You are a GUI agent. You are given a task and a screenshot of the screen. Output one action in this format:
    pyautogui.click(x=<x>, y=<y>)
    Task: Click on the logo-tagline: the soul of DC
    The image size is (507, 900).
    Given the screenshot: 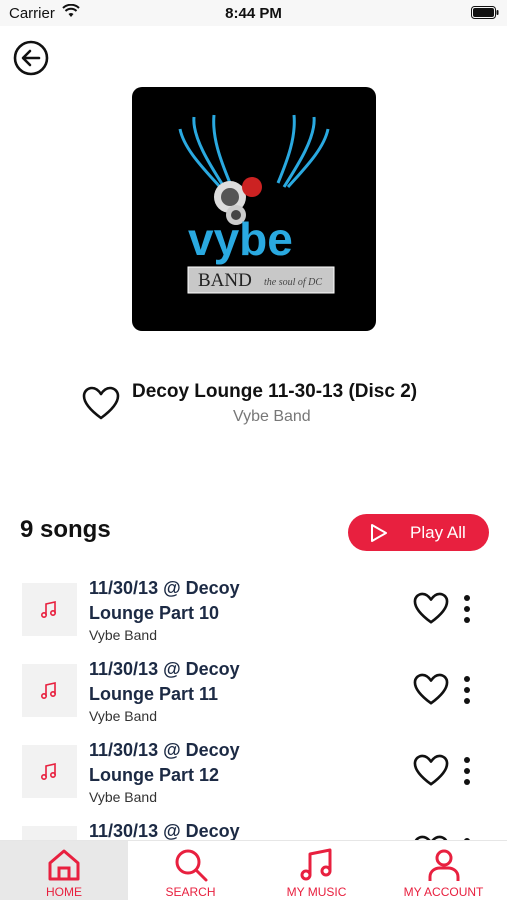 What is the action you would take?
    pyautogui.click(x=293, y=282)
    